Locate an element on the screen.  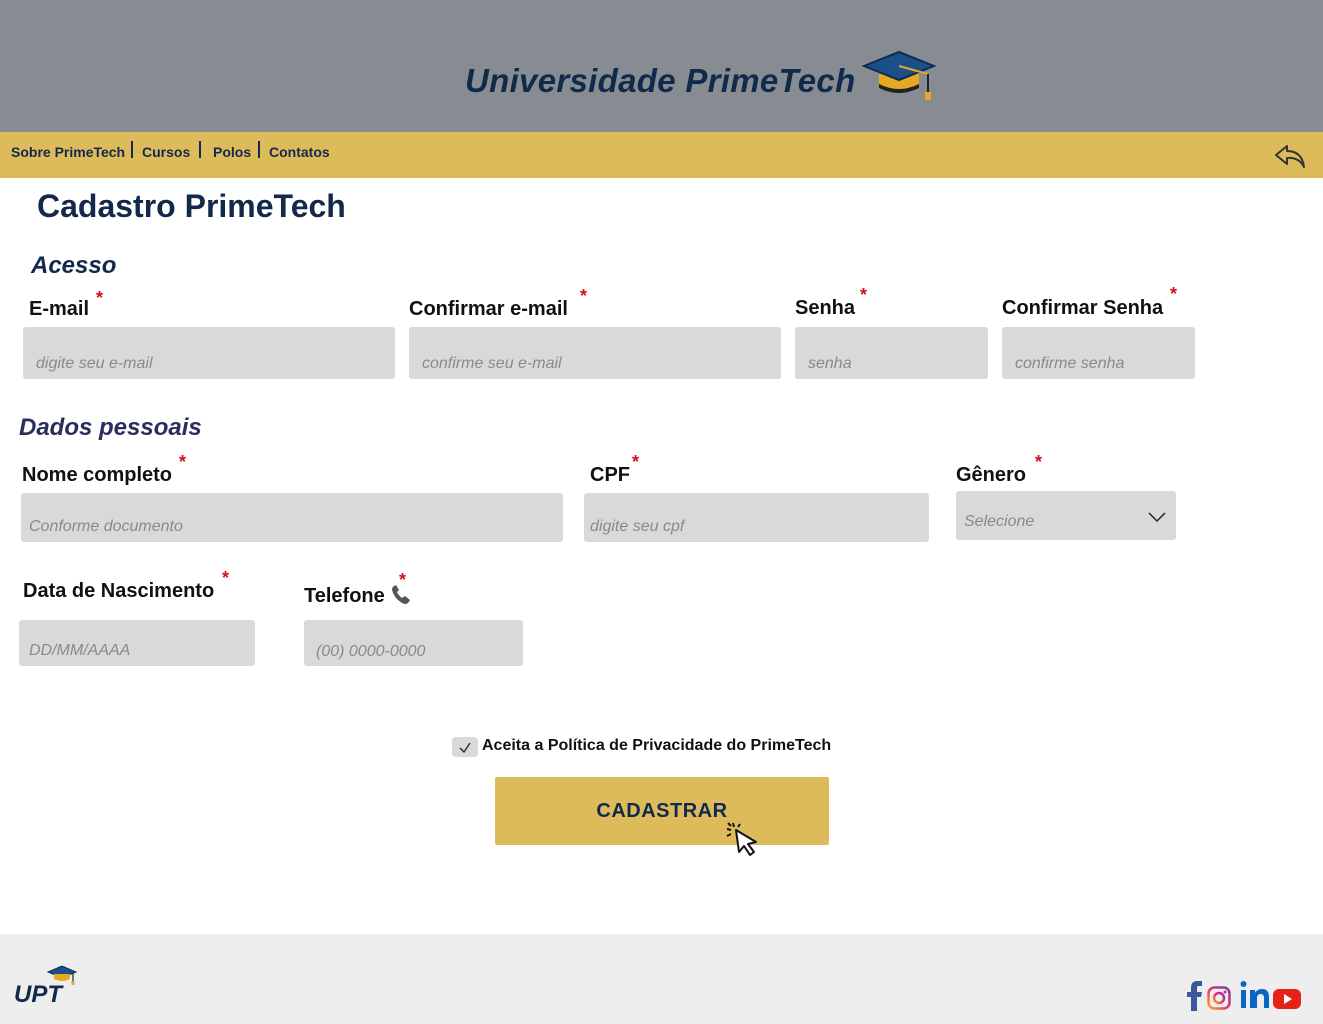
instagram-icon is located at coordinates (1219, 998).